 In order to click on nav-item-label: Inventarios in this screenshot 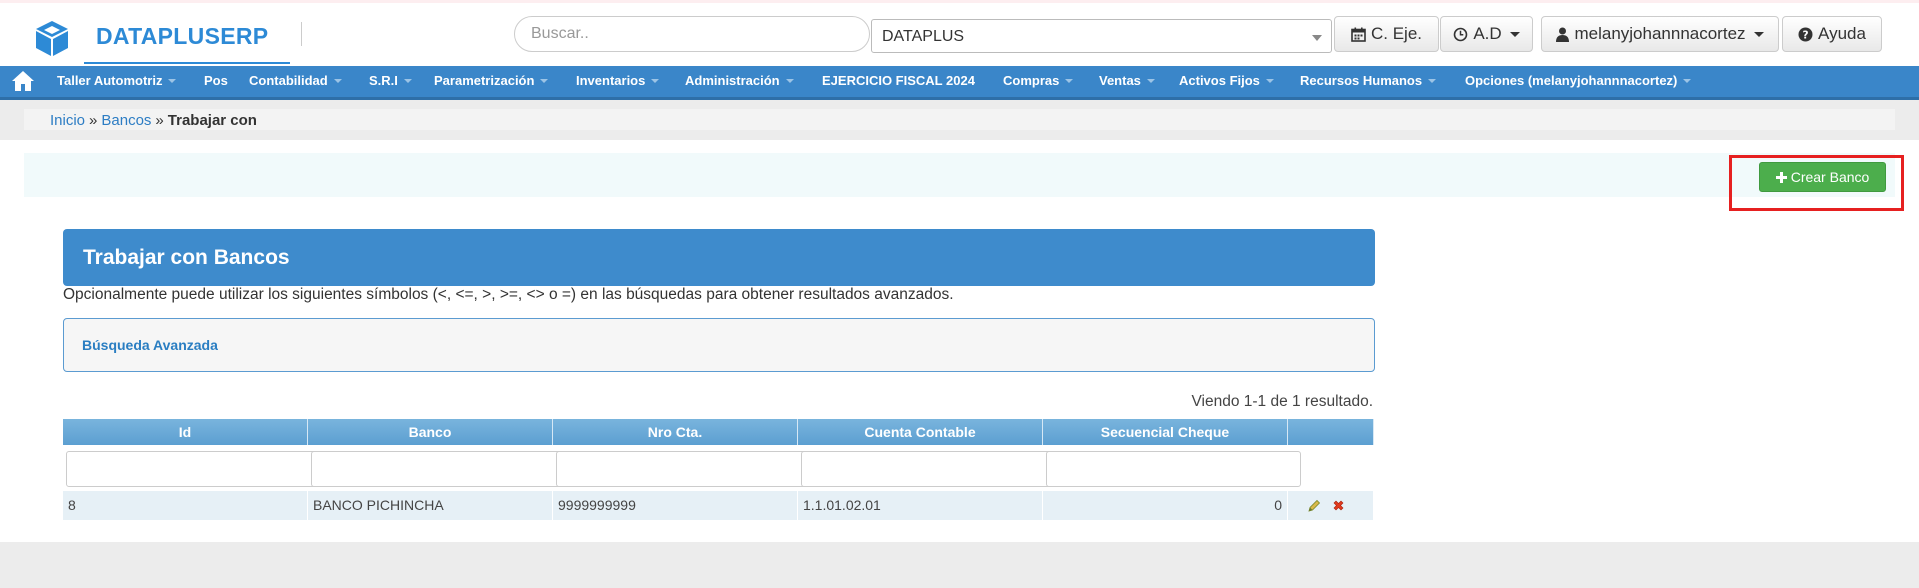, I will do `click(611, 80)`.